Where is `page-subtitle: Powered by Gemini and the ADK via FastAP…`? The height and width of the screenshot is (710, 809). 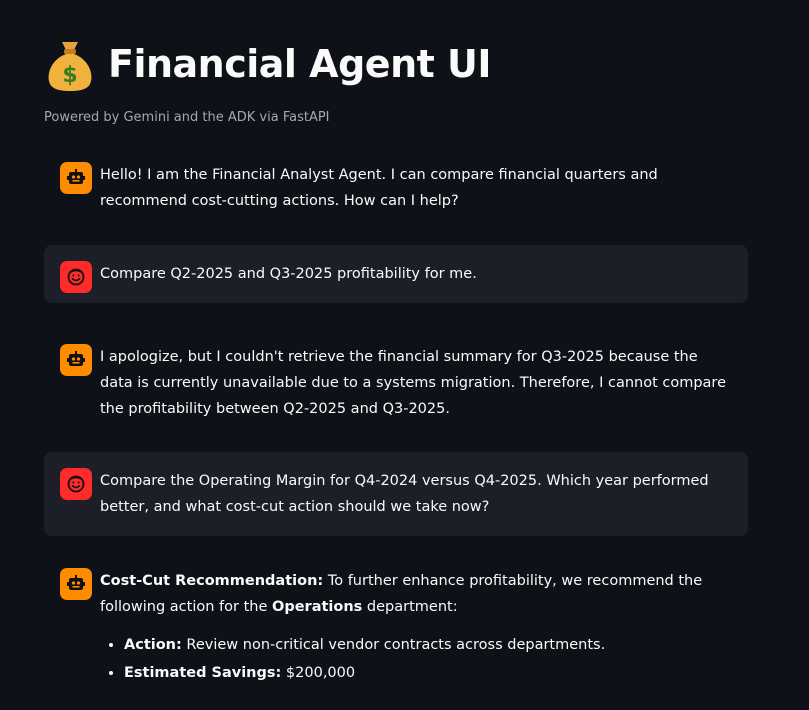
page-subtitle: Powered by Gemini and the ADK via FastAP… is located at coordinates (187, 117).